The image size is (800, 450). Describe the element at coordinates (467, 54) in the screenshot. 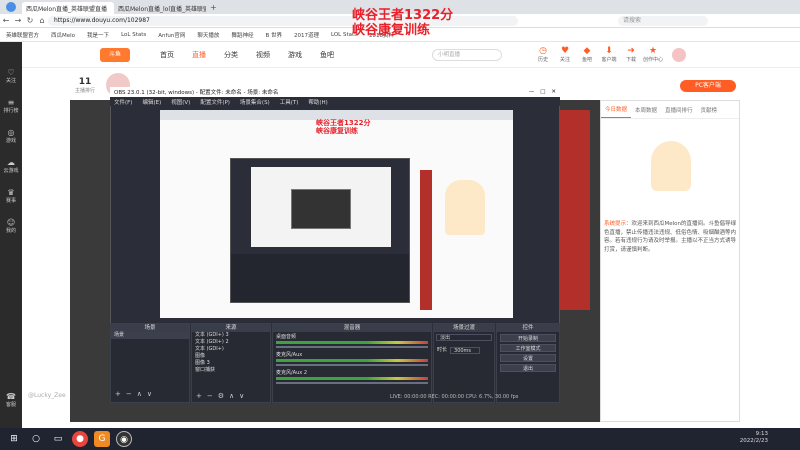

I see `site-search-input: 小明直播` at that location.